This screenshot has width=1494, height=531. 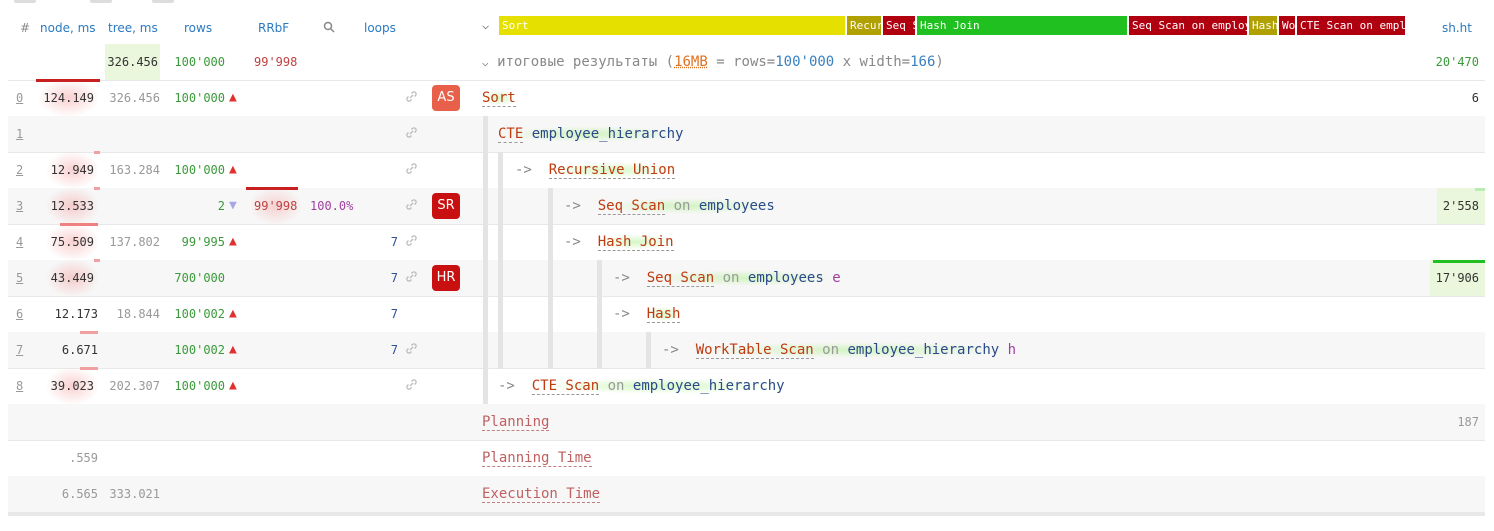 I want to click on collapse-chevron-icon: ⌵, so click(x=485, y=25).